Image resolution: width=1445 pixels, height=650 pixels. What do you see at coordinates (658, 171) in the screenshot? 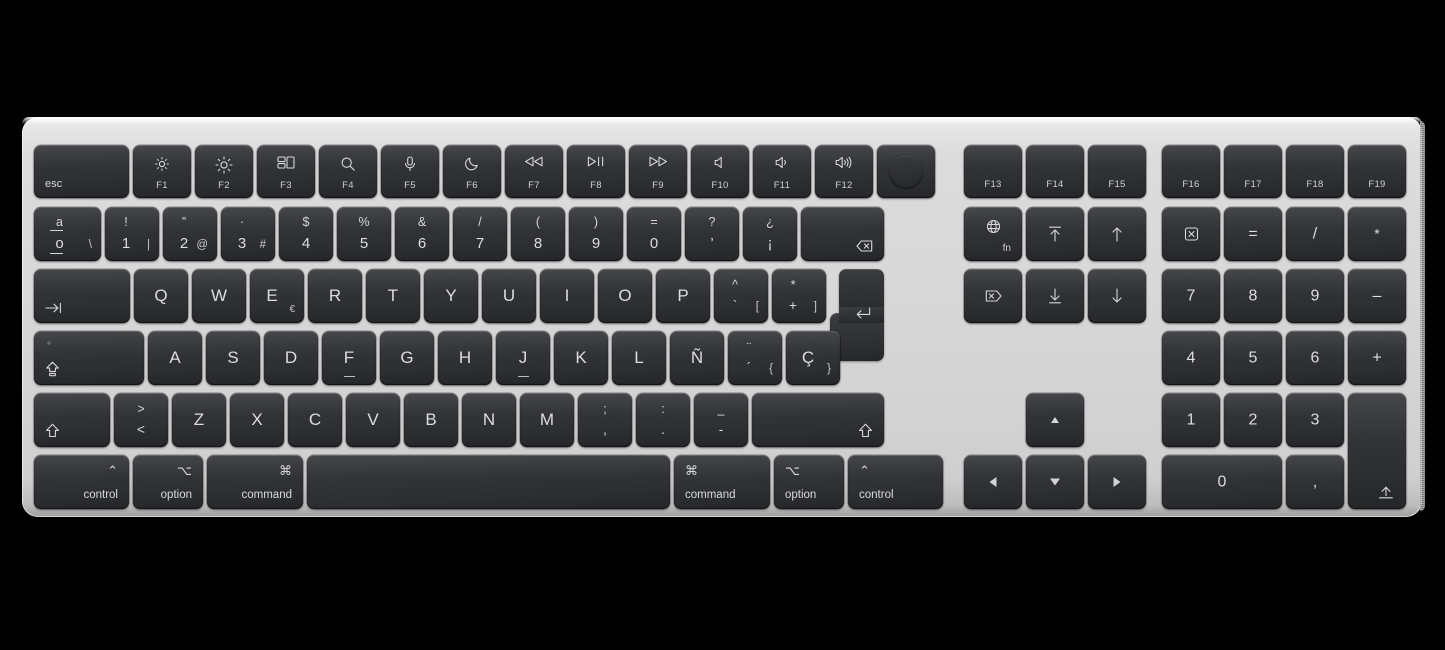
I see `key-f9: F9` at bounding box center [658, 171].